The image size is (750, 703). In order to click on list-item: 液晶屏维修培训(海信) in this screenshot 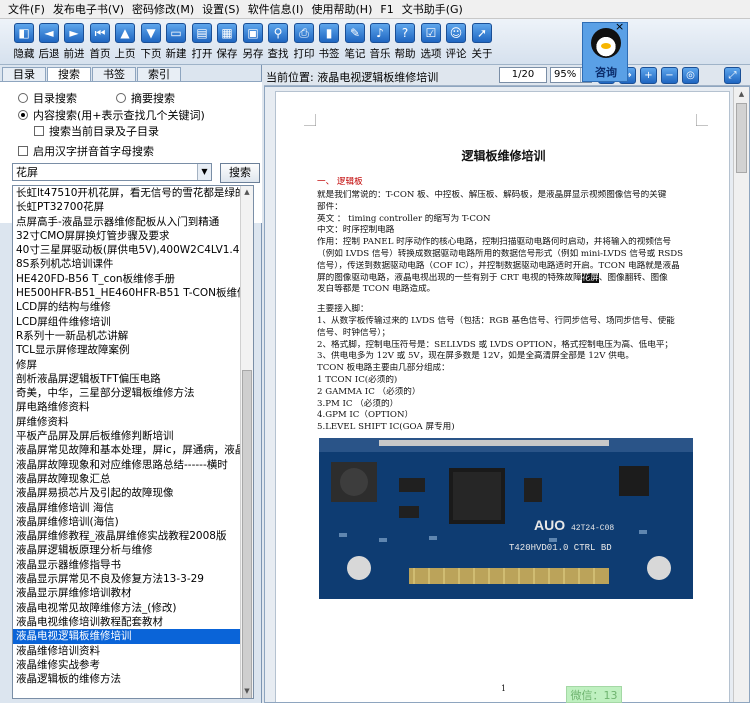, I will do `click(127, 522)`.